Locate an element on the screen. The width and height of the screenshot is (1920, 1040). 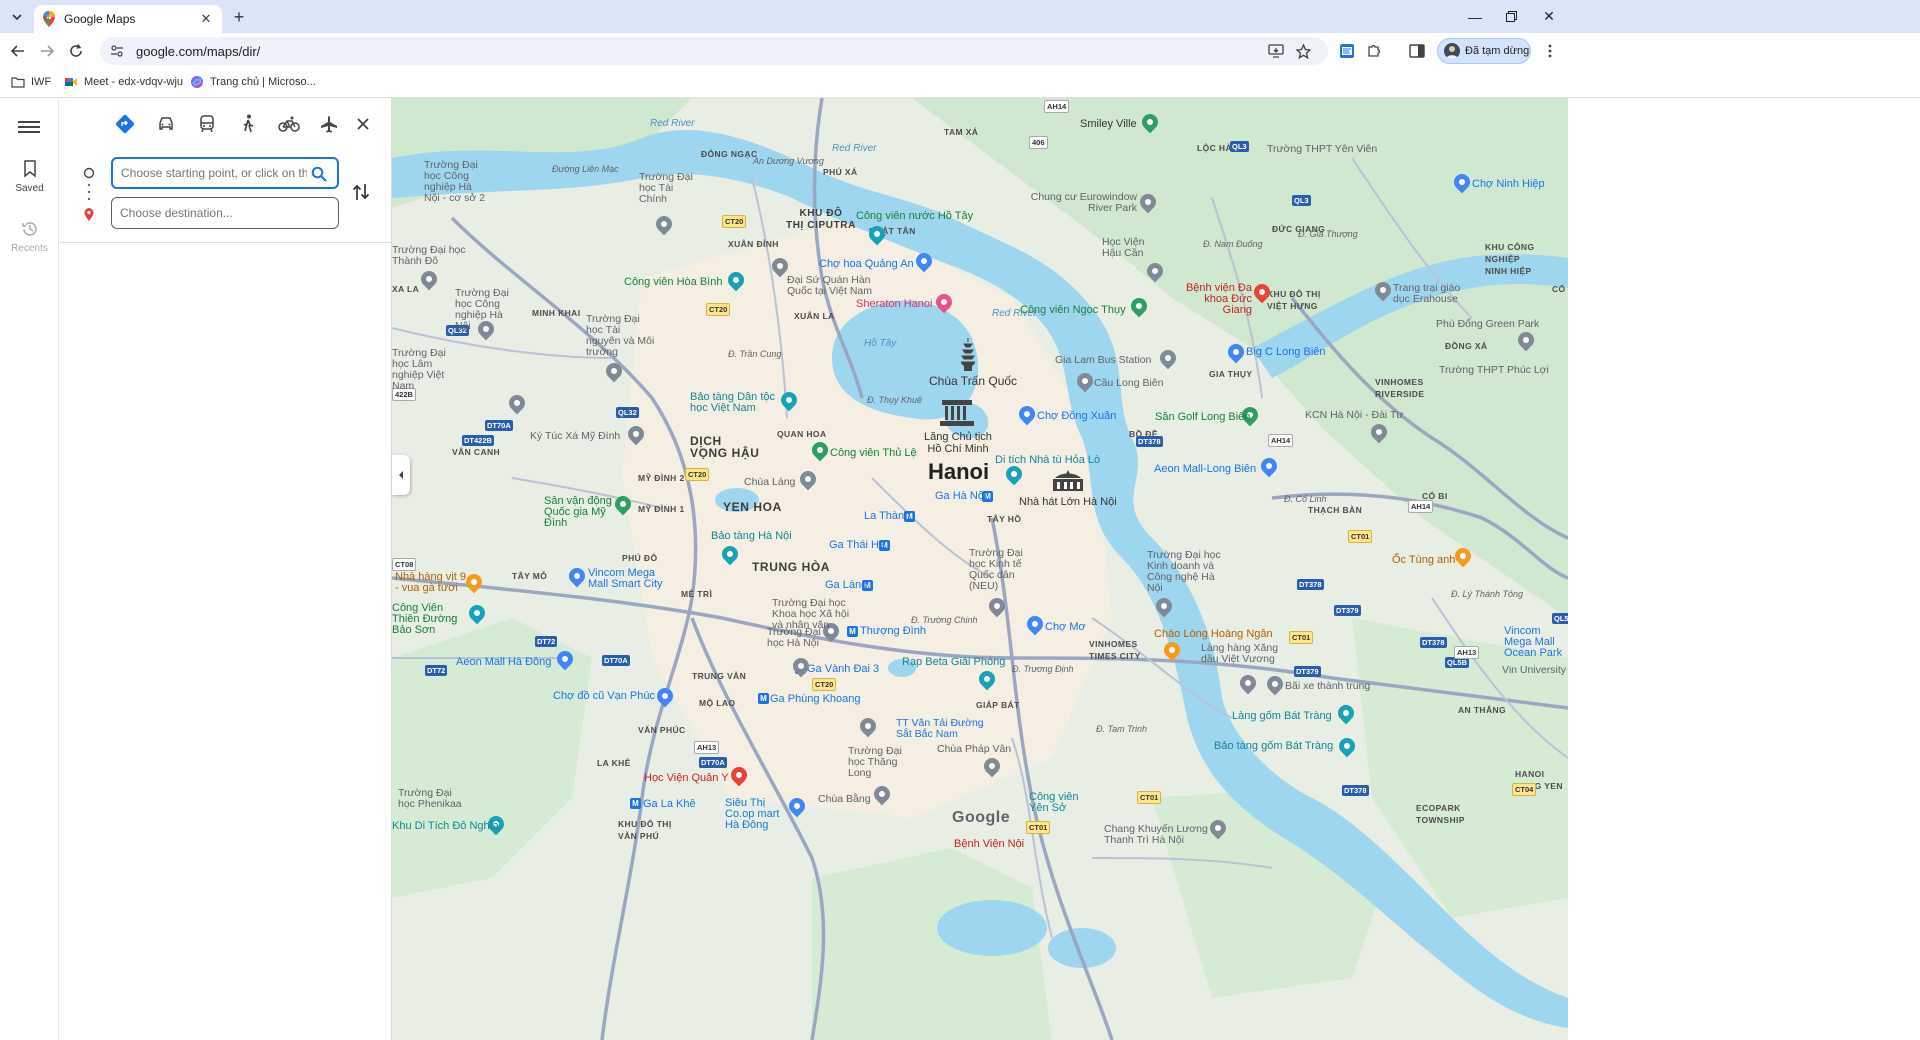
destination-input is located at coordinates (225, 213).